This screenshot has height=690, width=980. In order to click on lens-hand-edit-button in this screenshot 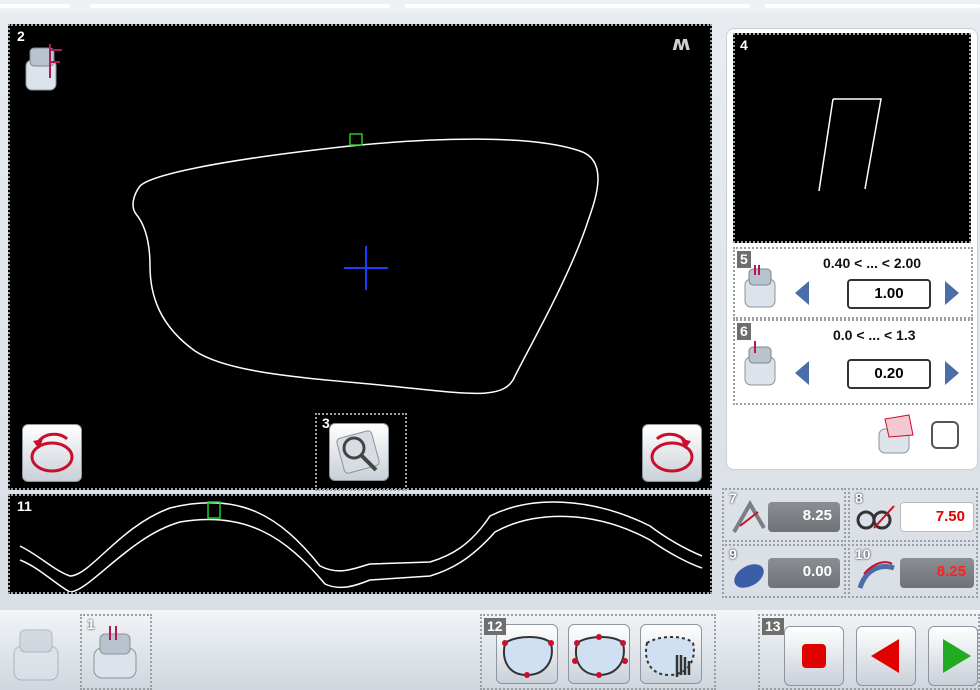, I will do `click(671, 654)`.